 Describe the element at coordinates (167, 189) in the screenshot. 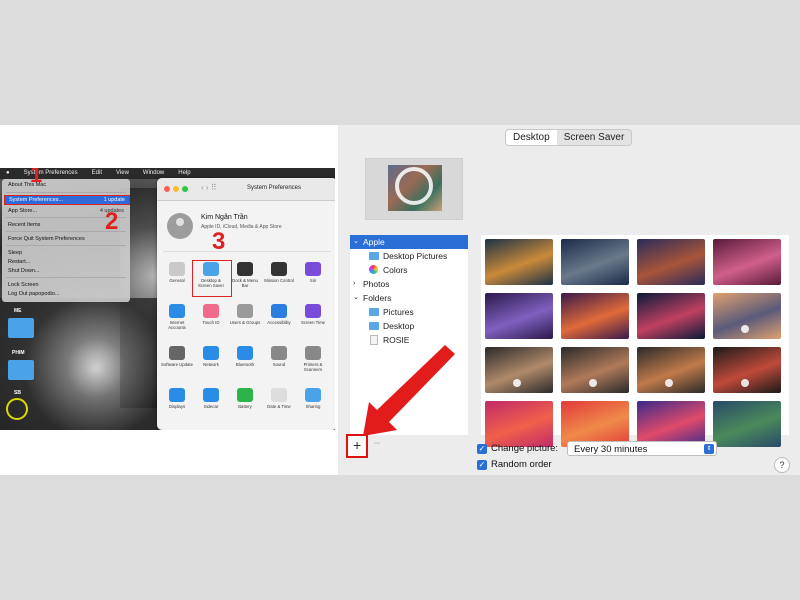

I see `close-button` at that location.